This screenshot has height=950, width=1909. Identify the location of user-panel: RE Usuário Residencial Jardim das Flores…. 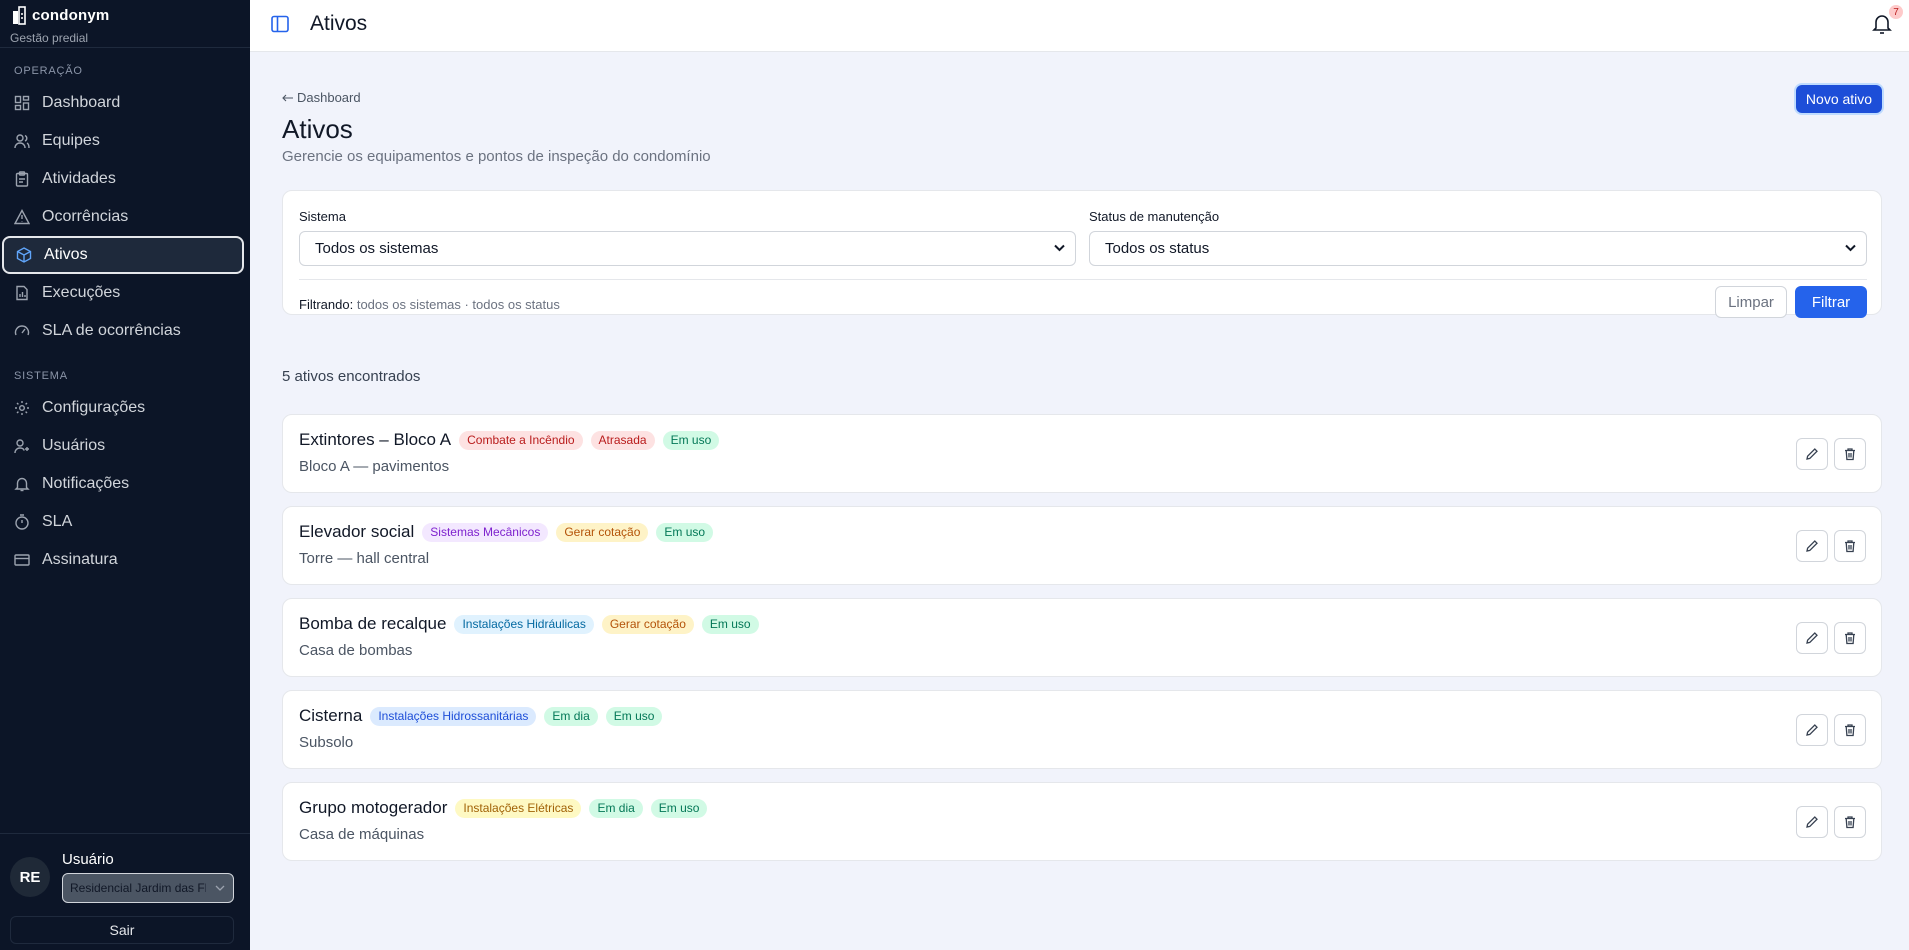
(125, 891).